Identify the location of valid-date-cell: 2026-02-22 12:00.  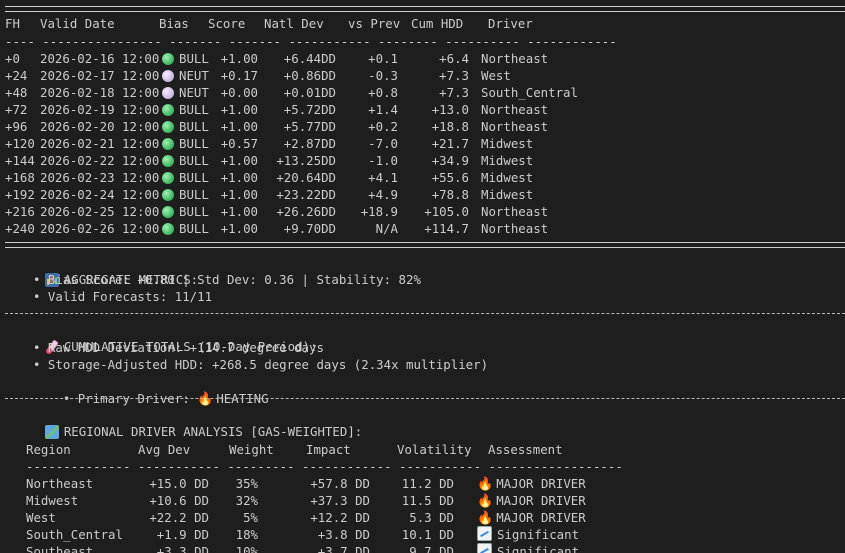
(100, 160).